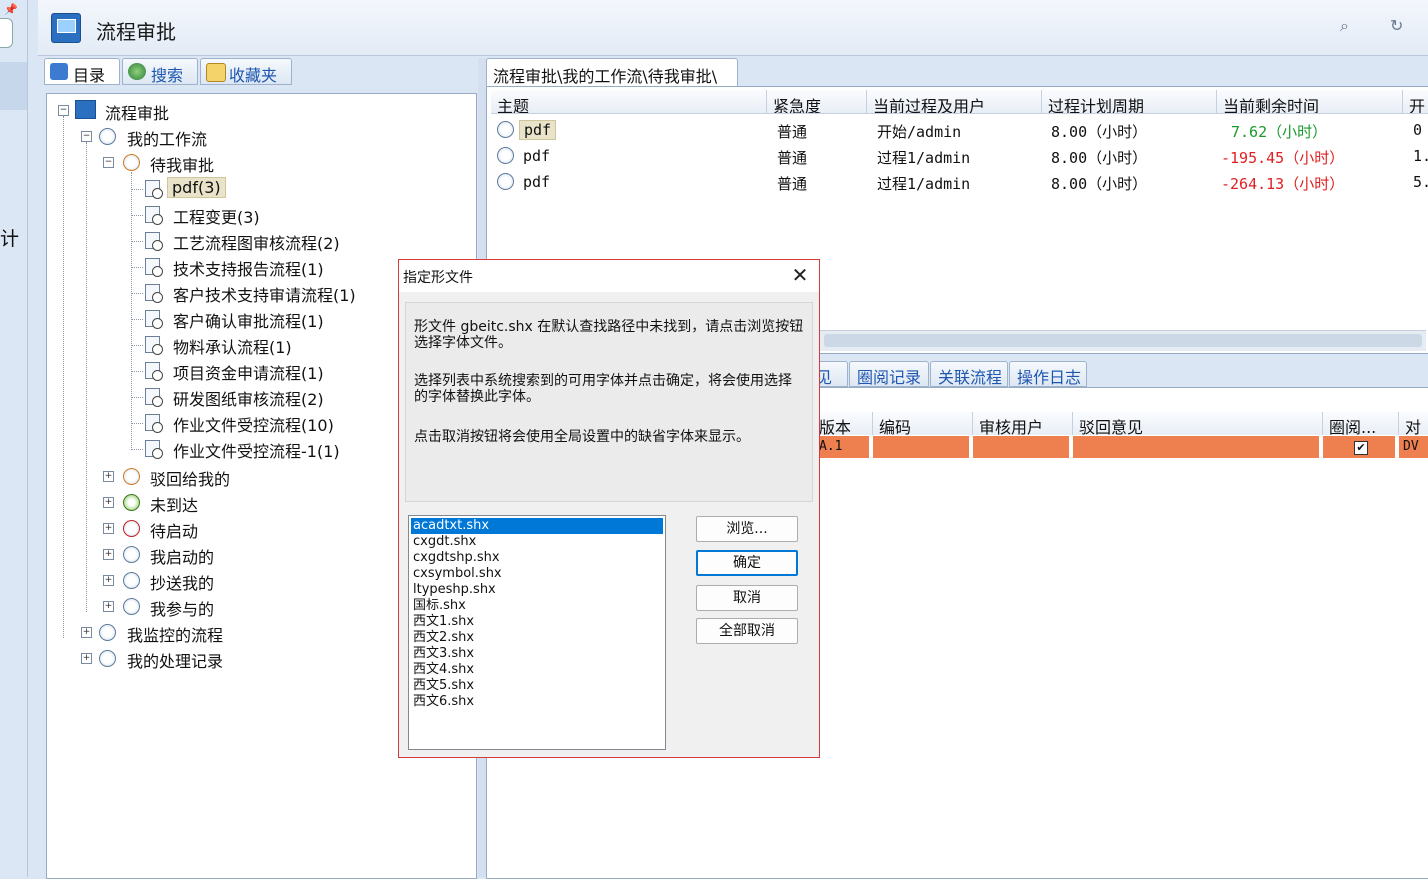 The width and height of the screenshot is (1428, 879). Describe the element at coordinates (1413, 423) in the screenshot. I see `col-header: 对` at that location.